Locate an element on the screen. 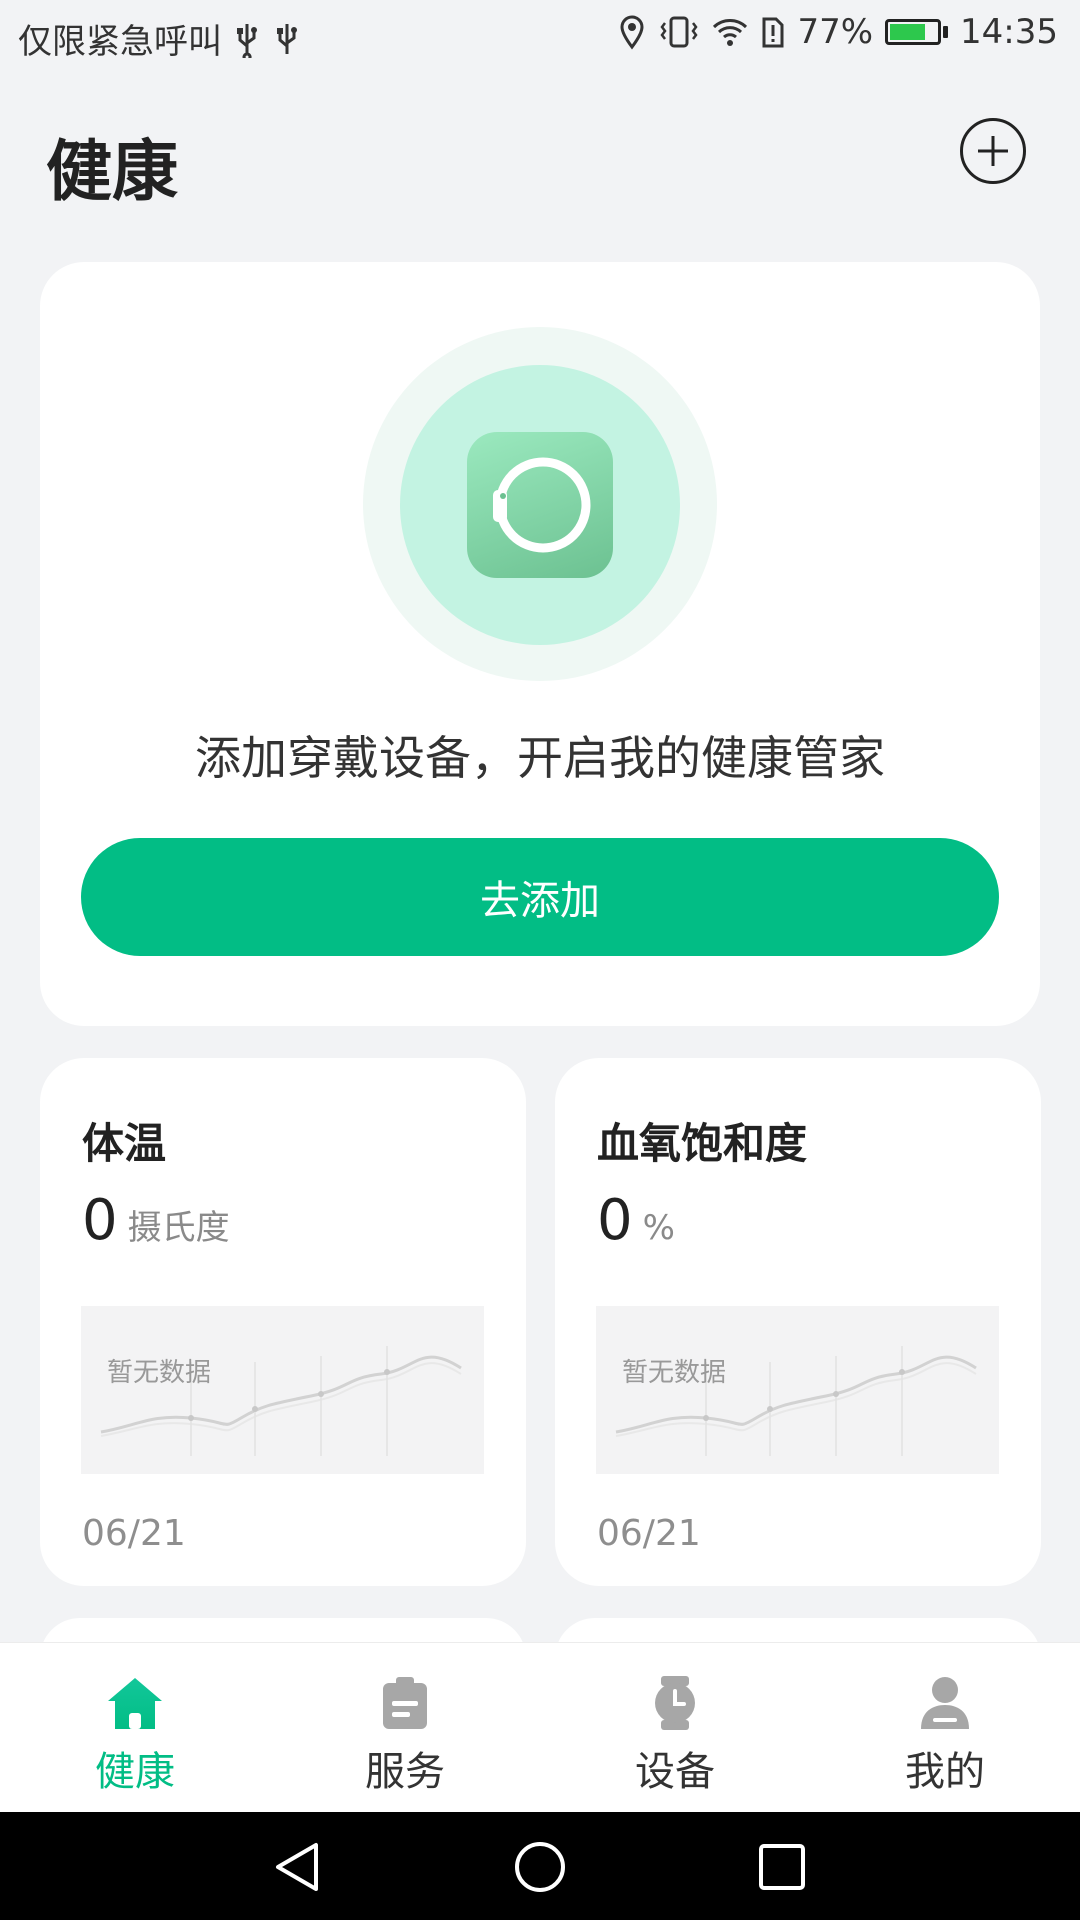 The height and width of the screenshot is (1920, 1080). bottom-nav: 健康 服务 设备 我的 is located at coordinates (540, 1727).